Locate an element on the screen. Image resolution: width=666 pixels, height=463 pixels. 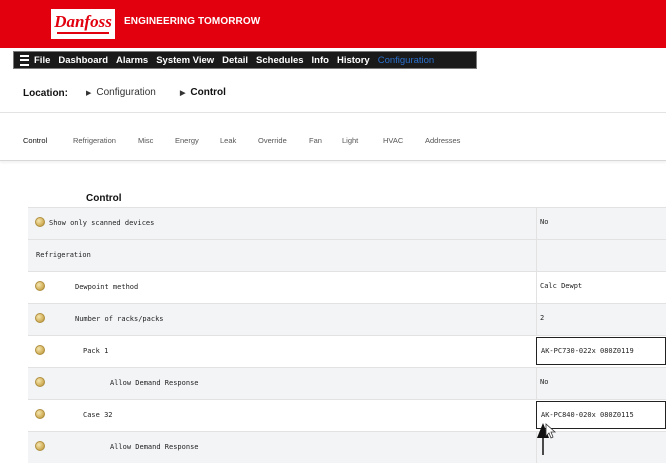
tab-hvac: HVAC is located at coordinates (393, 140).